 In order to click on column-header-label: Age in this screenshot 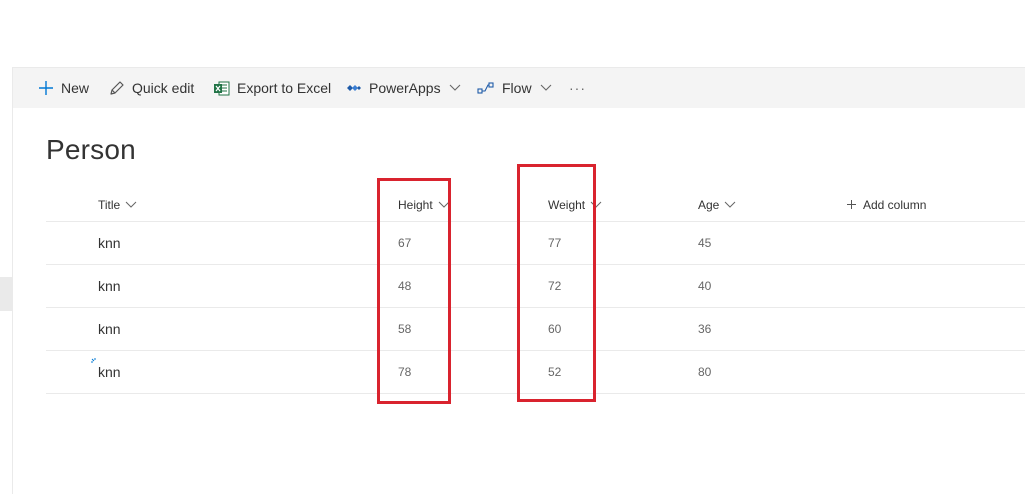, I will do `click(709, 204)`.